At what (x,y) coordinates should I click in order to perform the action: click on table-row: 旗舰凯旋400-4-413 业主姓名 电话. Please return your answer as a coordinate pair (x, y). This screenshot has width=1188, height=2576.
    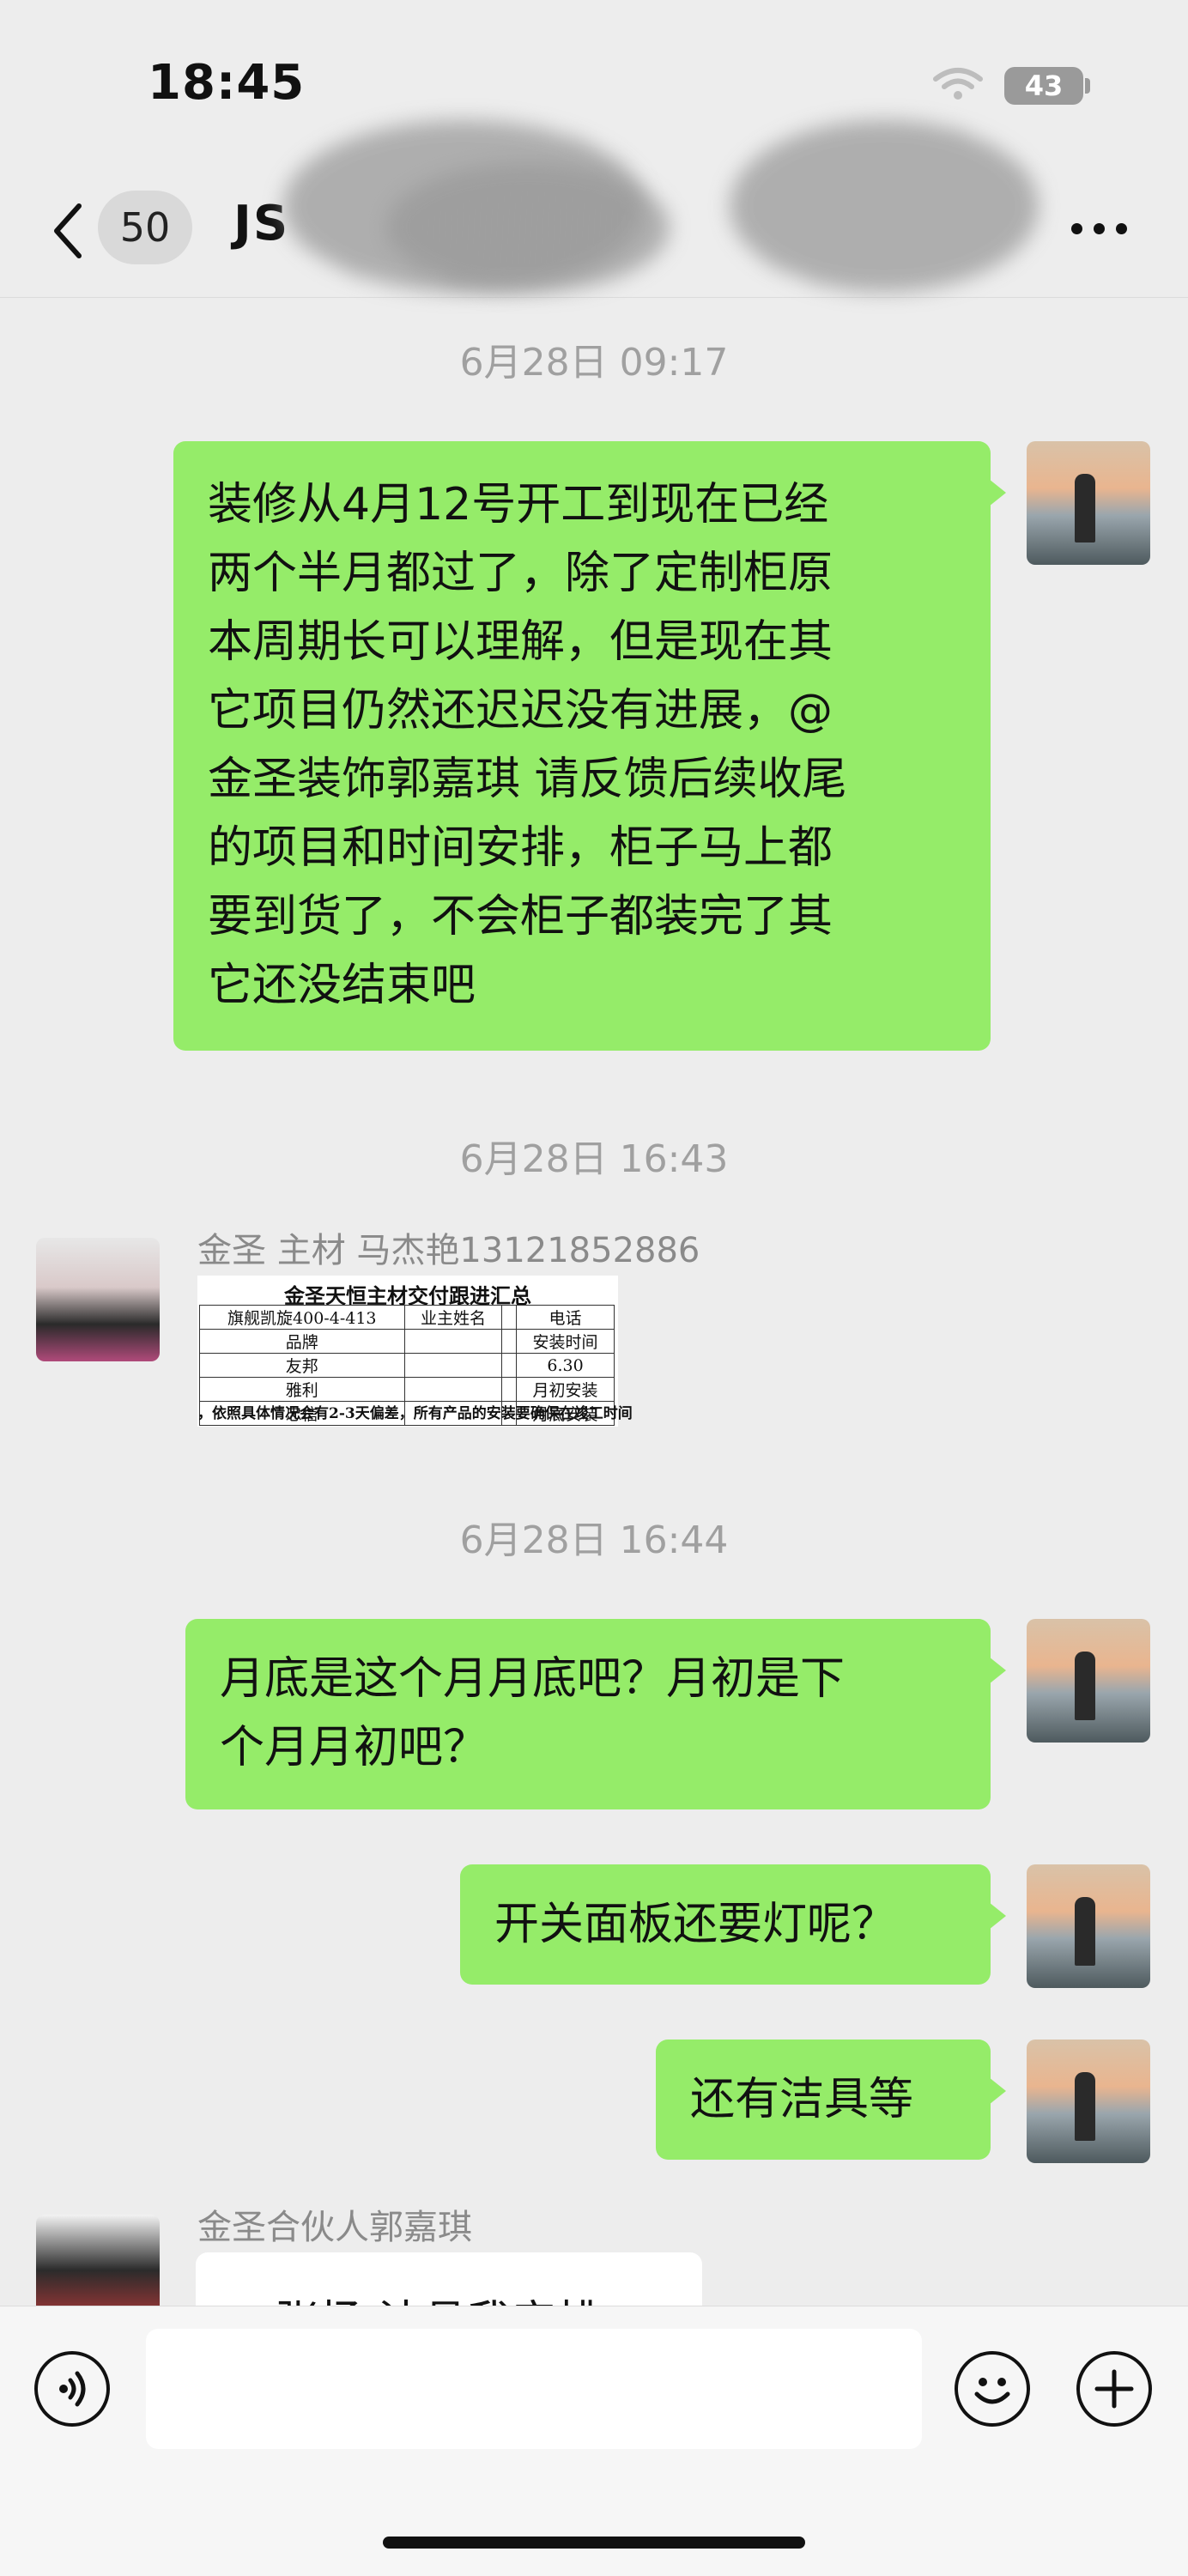
    Looking at the image, I should click on (407, 1317).